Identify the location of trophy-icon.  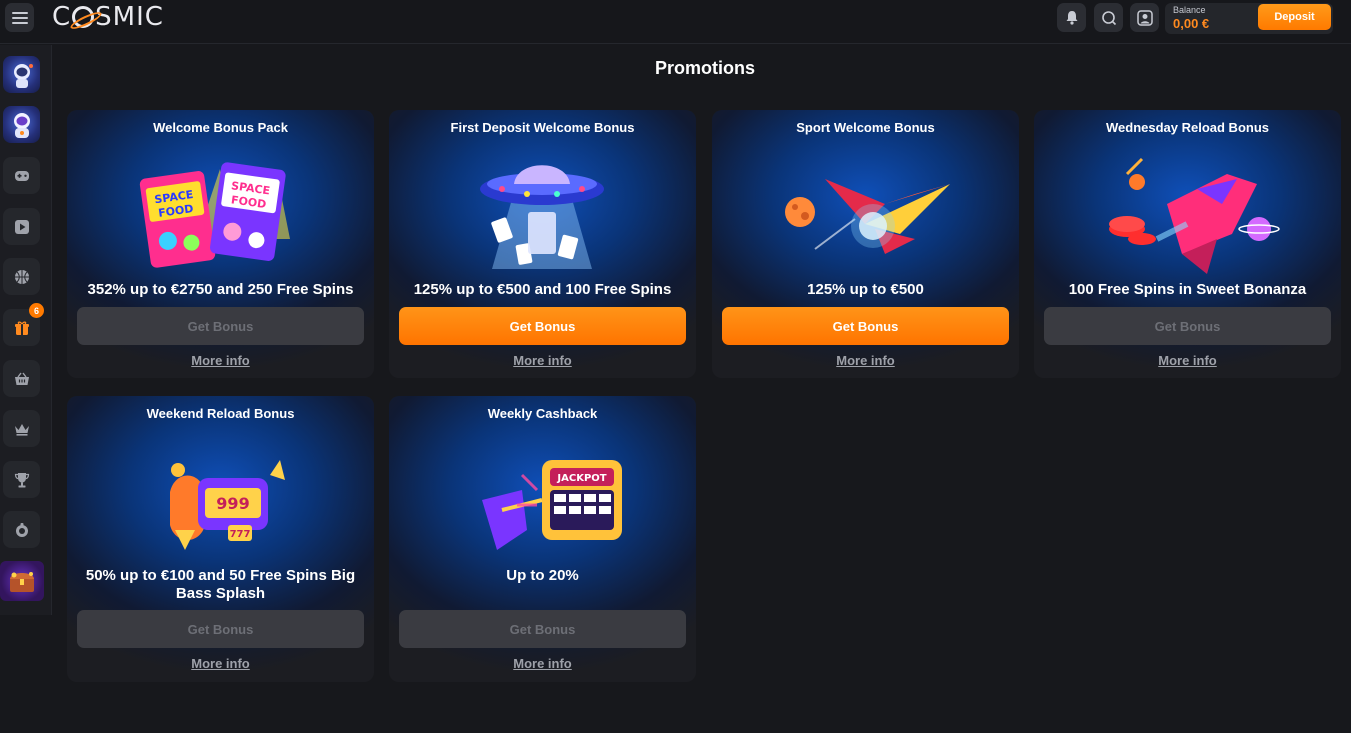
(21, 479).